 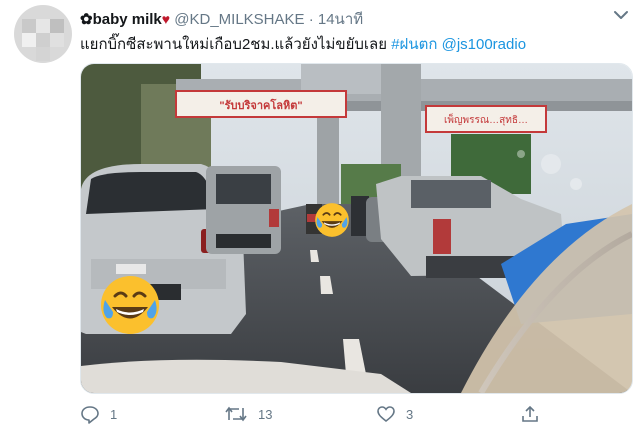 I want to click on display-name: ✿baby milk, so click(x=121, y=19).